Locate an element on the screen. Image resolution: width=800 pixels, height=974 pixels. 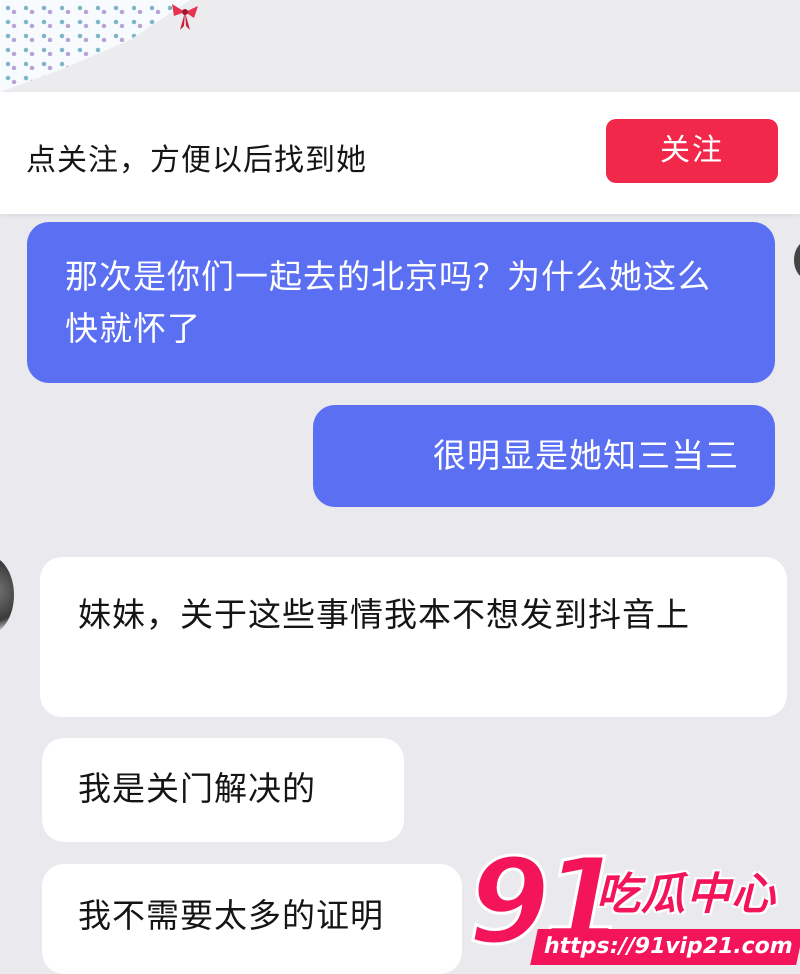
message-bubble-sent: 很明显是她知三当三 is located at coordinates (544, 456).